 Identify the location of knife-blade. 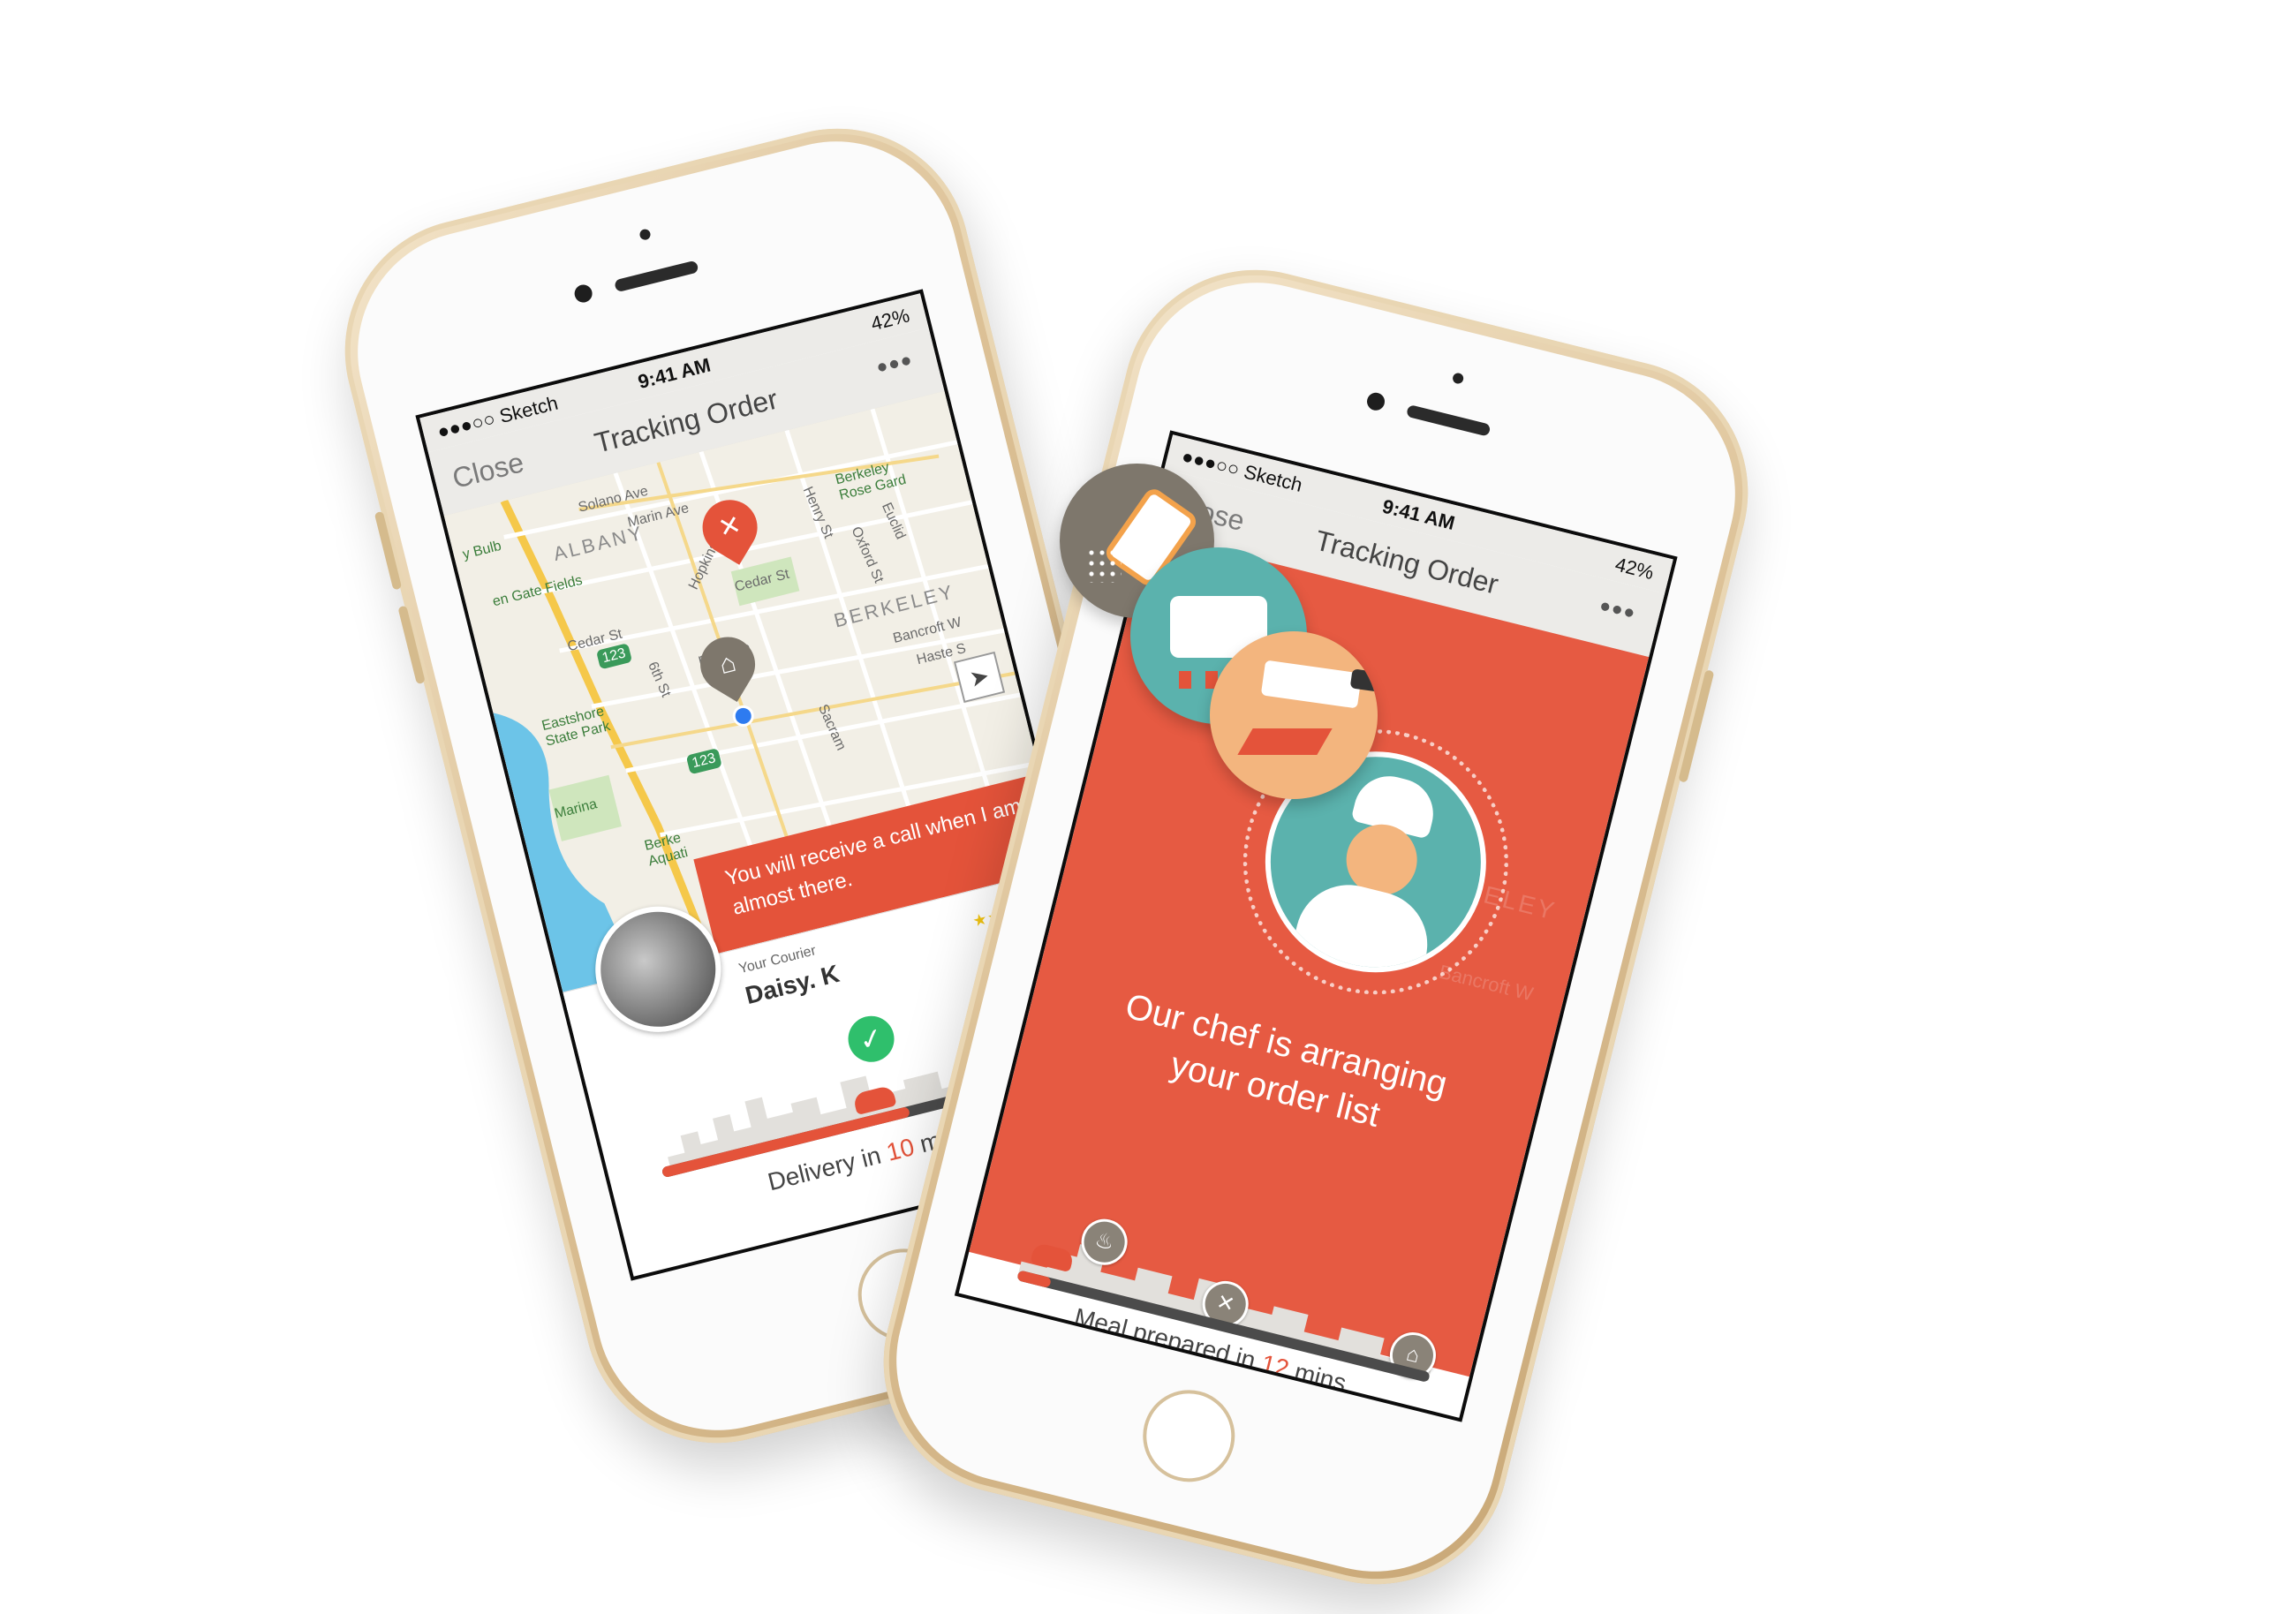
(1311, 684).